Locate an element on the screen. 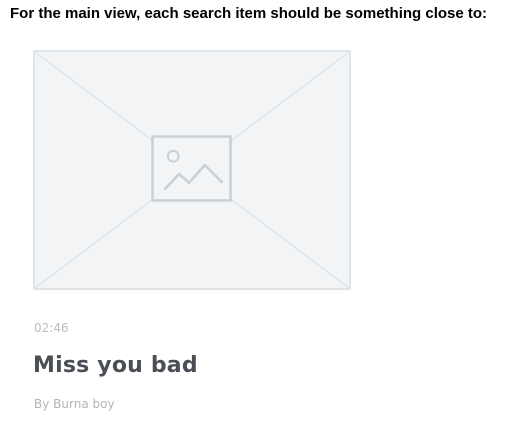  track-duration: 02:46 is located at coordinates (51, 328).